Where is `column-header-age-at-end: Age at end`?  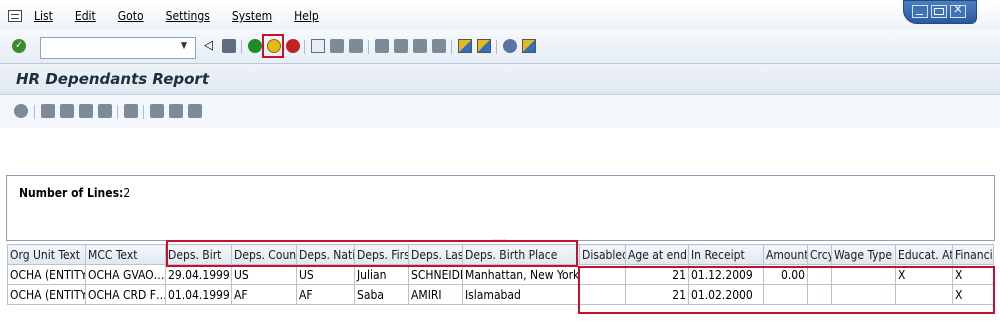 column-header-age-at-end: Age at end is located at coordinates (657, 254).